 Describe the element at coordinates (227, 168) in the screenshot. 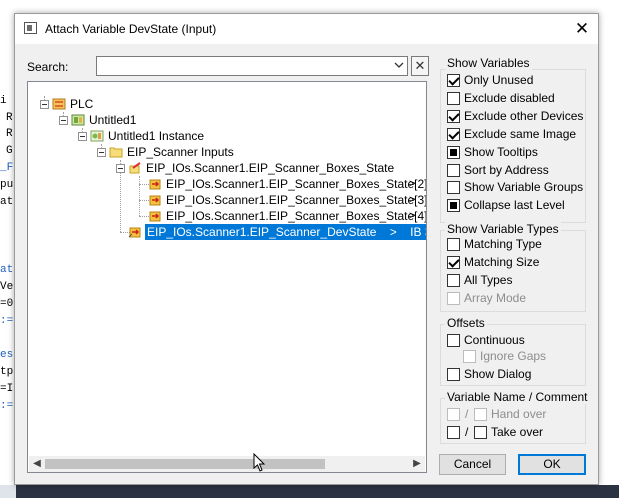

I see `tree-node-boxes-state: EIP_IOs.Scanner1.EIP_Scanner_Boxes_State` at that location.